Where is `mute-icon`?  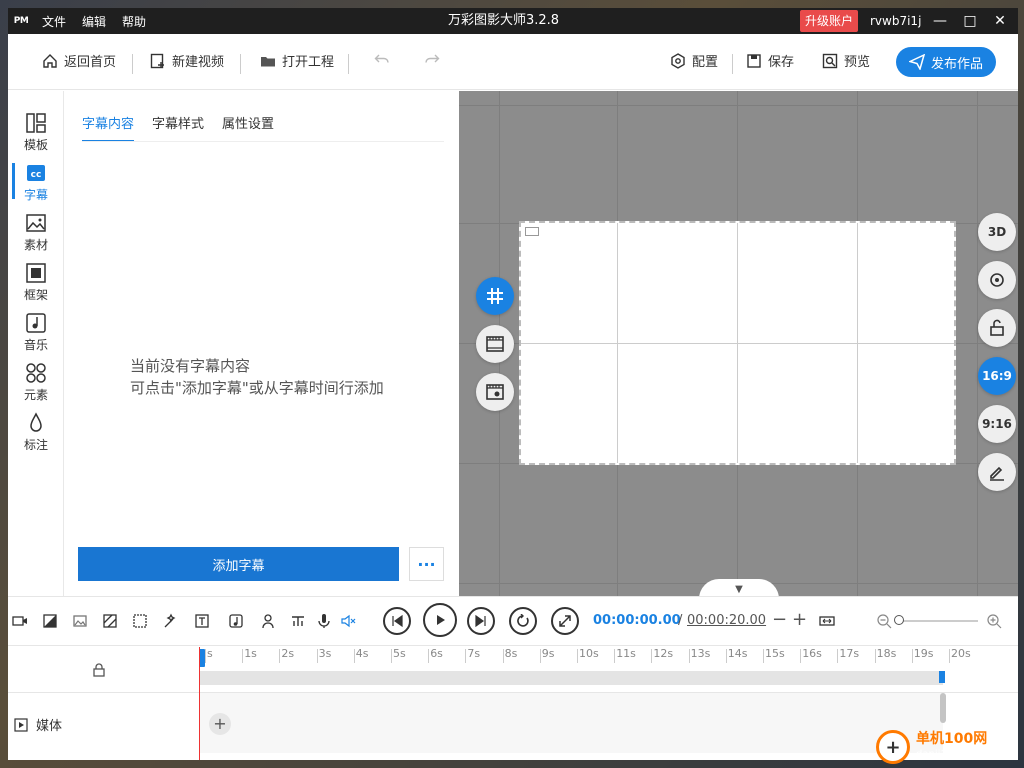 mute-icon is located at coordinates (348, 621).